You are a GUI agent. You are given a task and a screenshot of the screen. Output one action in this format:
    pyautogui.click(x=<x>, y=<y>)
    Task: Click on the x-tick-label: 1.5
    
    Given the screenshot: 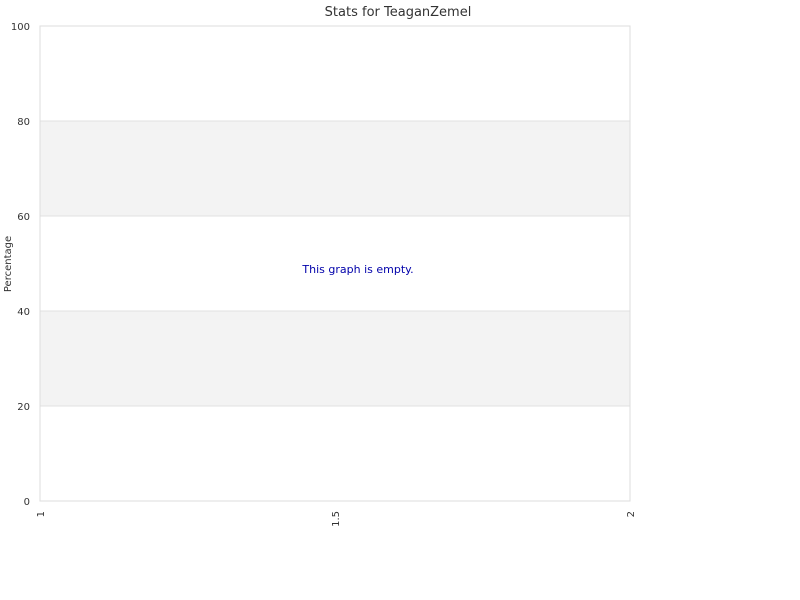 What is the action you would take?
    pyautogui.click(x=336, y=519)
    